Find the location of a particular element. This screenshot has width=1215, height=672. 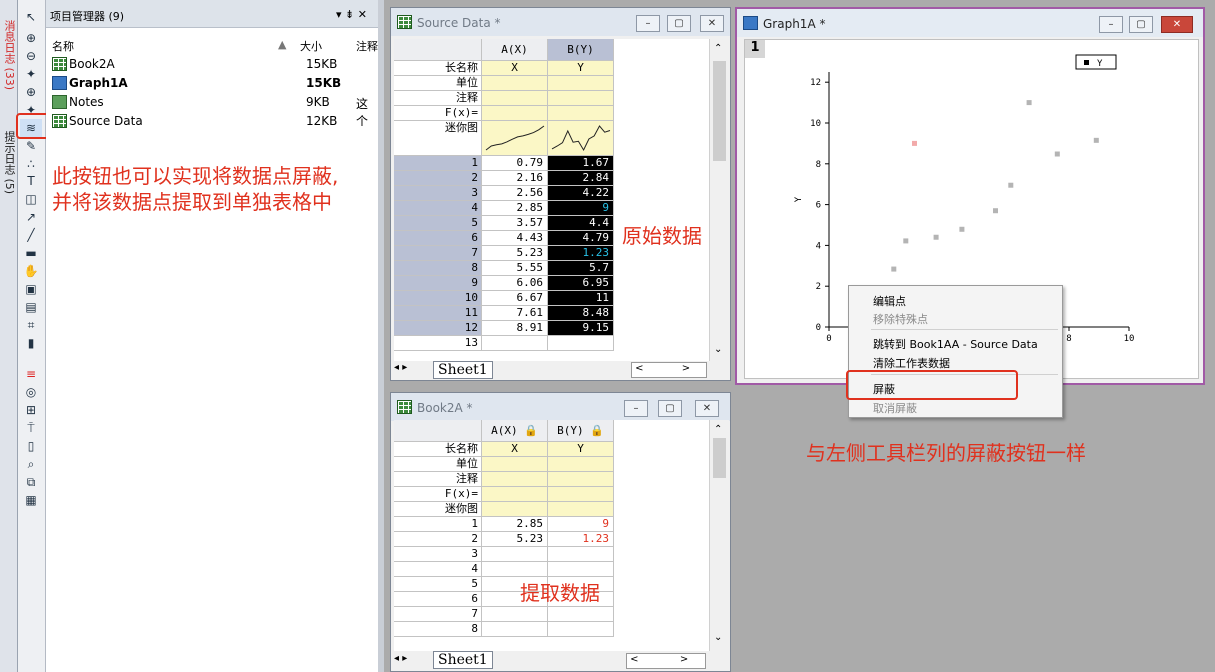

menu-item-goto-book: 跳转到 Book1AA - Source Data is located at coordinates (955, 344).